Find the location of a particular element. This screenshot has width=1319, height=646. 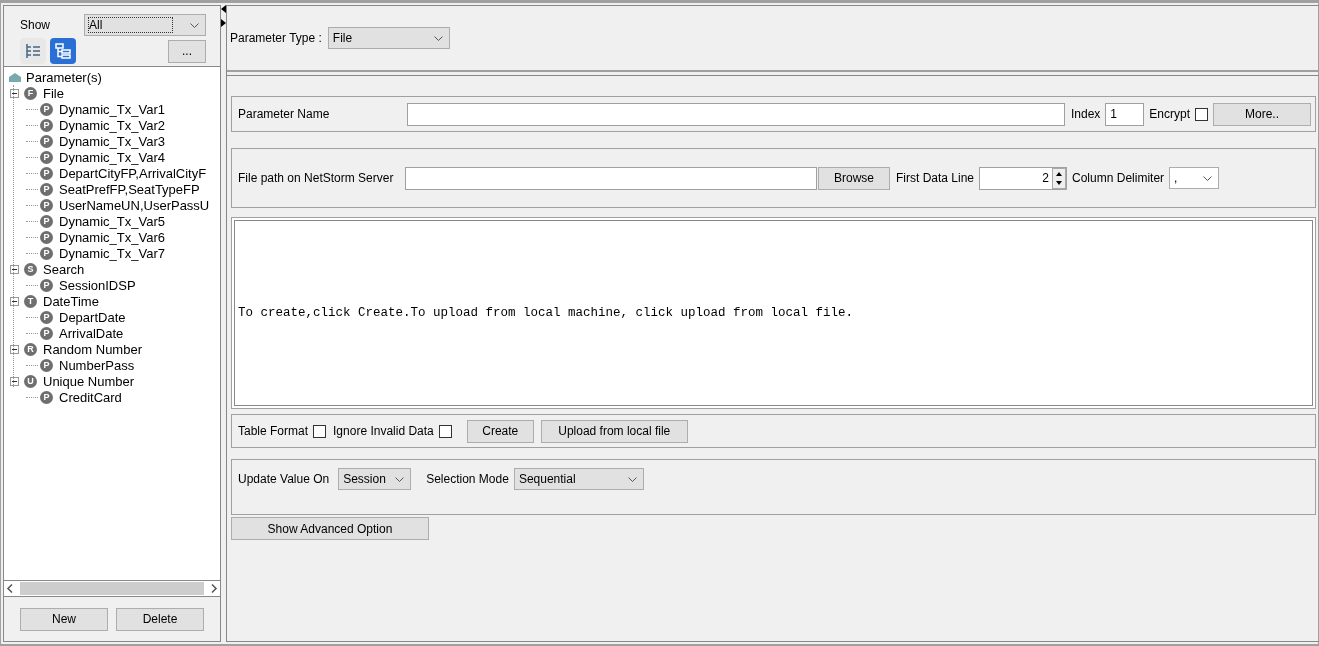

first-data-line-label: First Data Line is located at coordinates (935, 178).